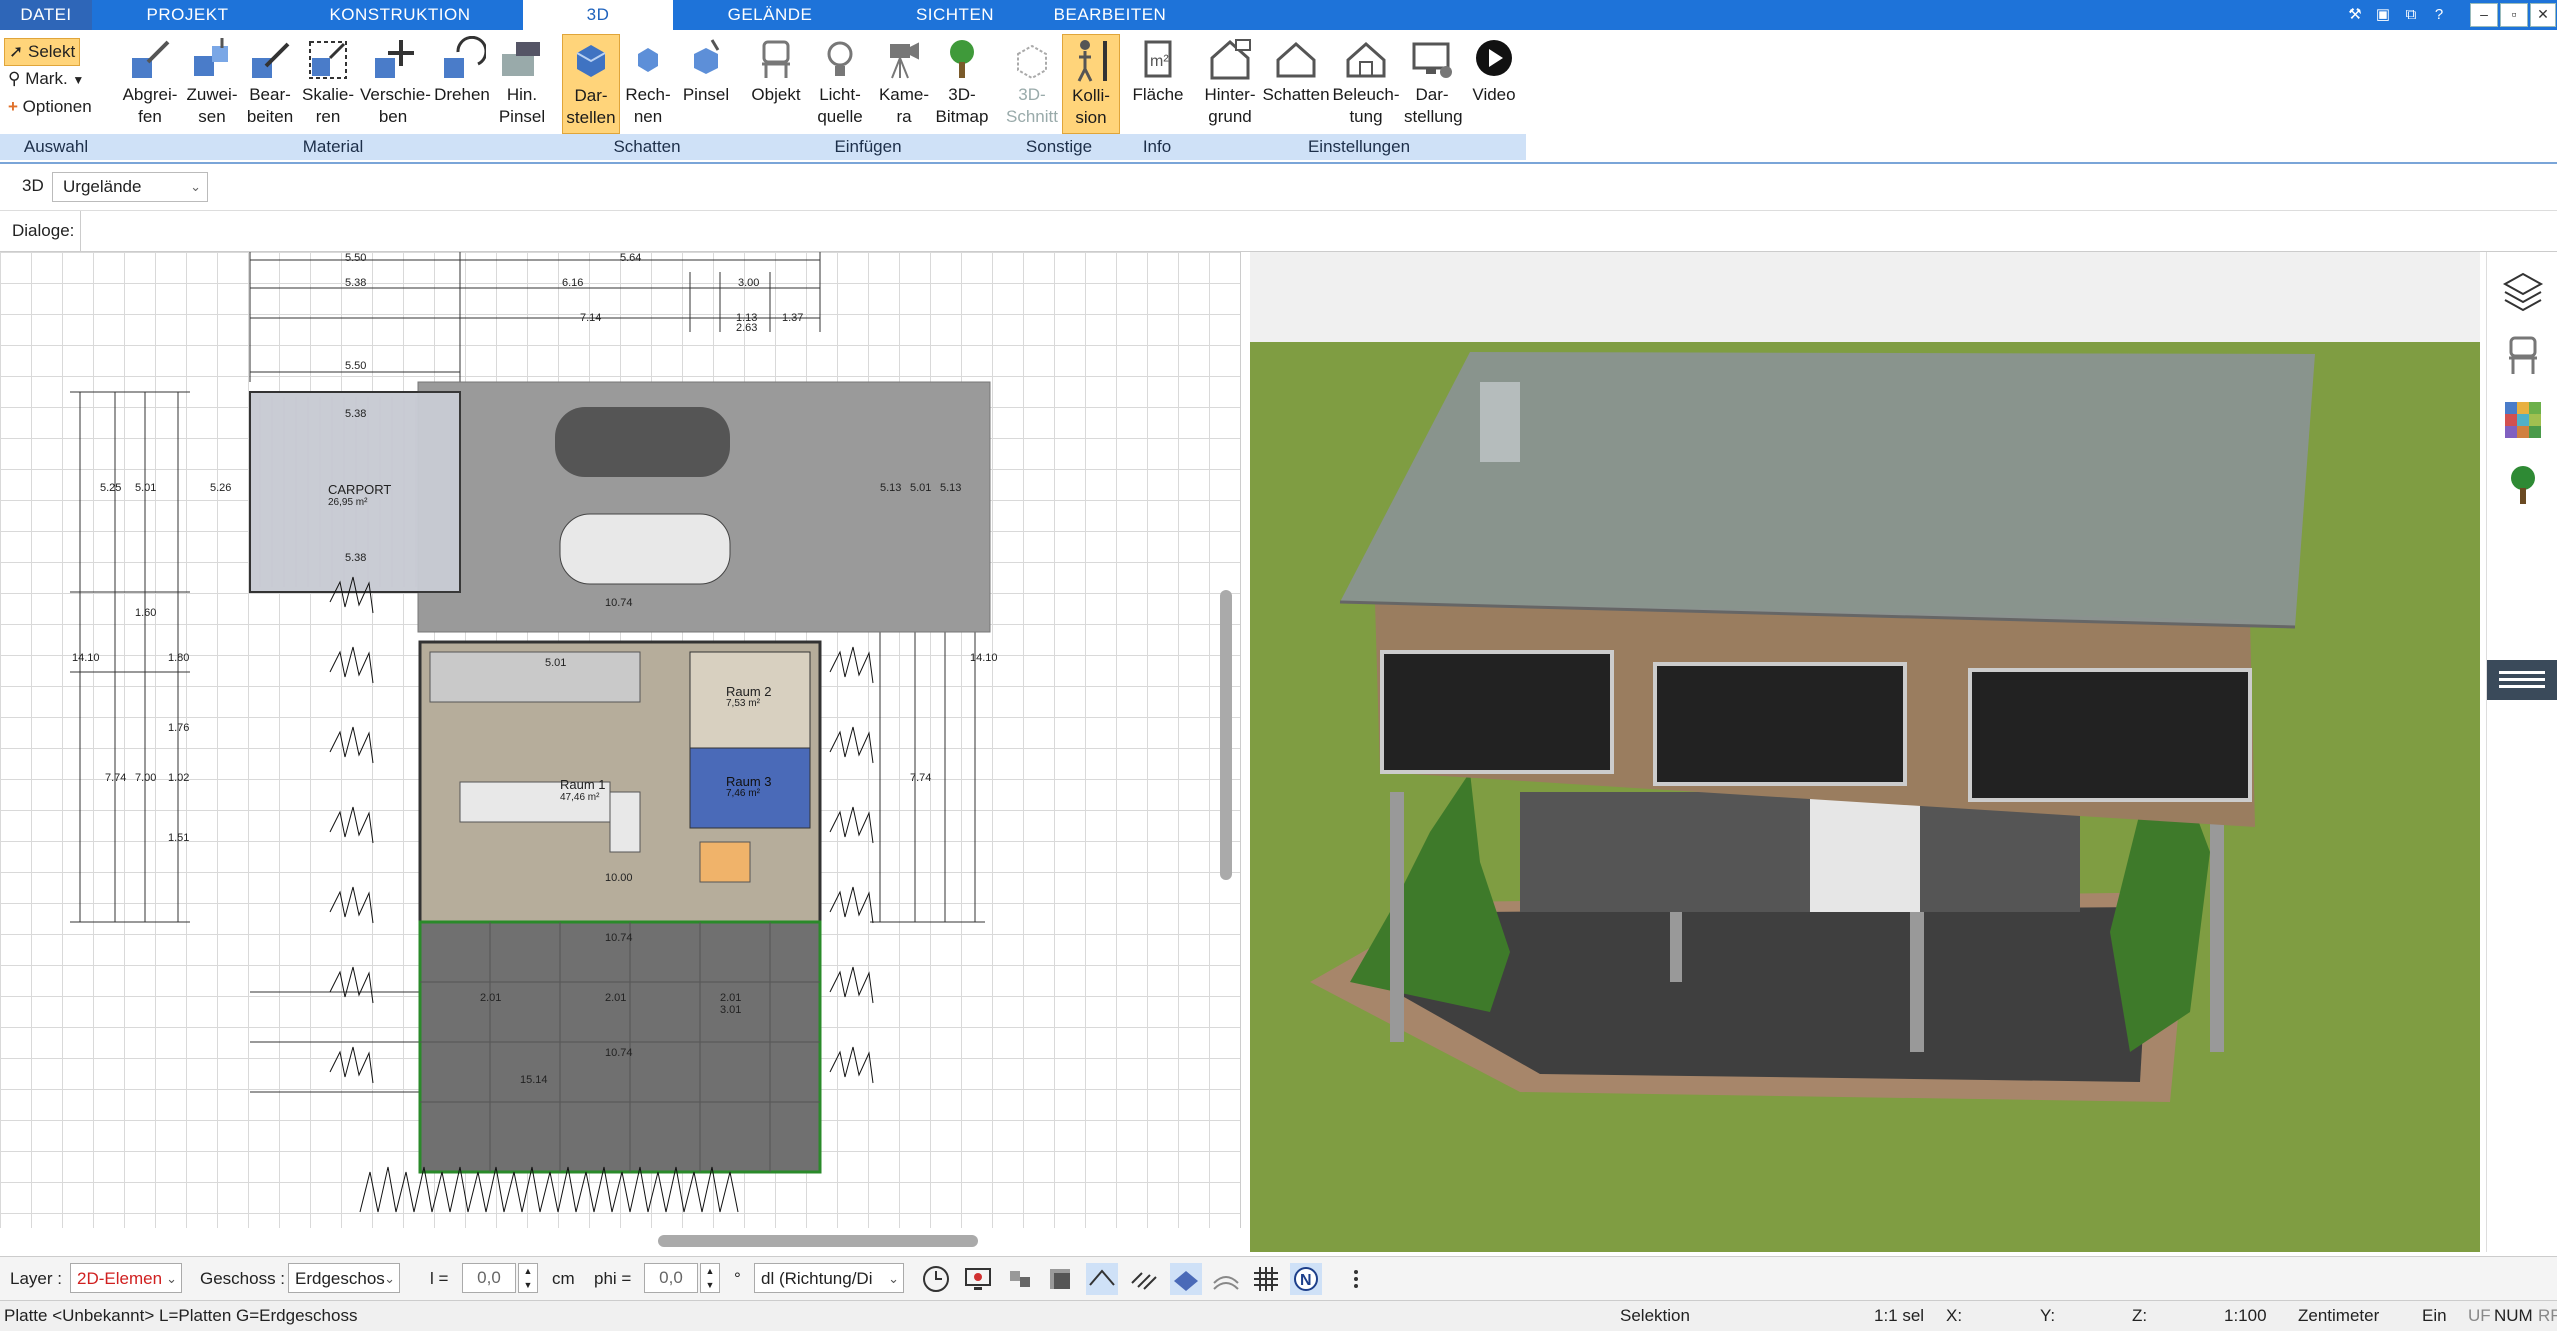 The width and height of the screenshot is (2557, 1331). What do you see at coordinates (2523, 484) in the screenshot?
I see `plants-tree-icon` at bounding box center [2523, 484].